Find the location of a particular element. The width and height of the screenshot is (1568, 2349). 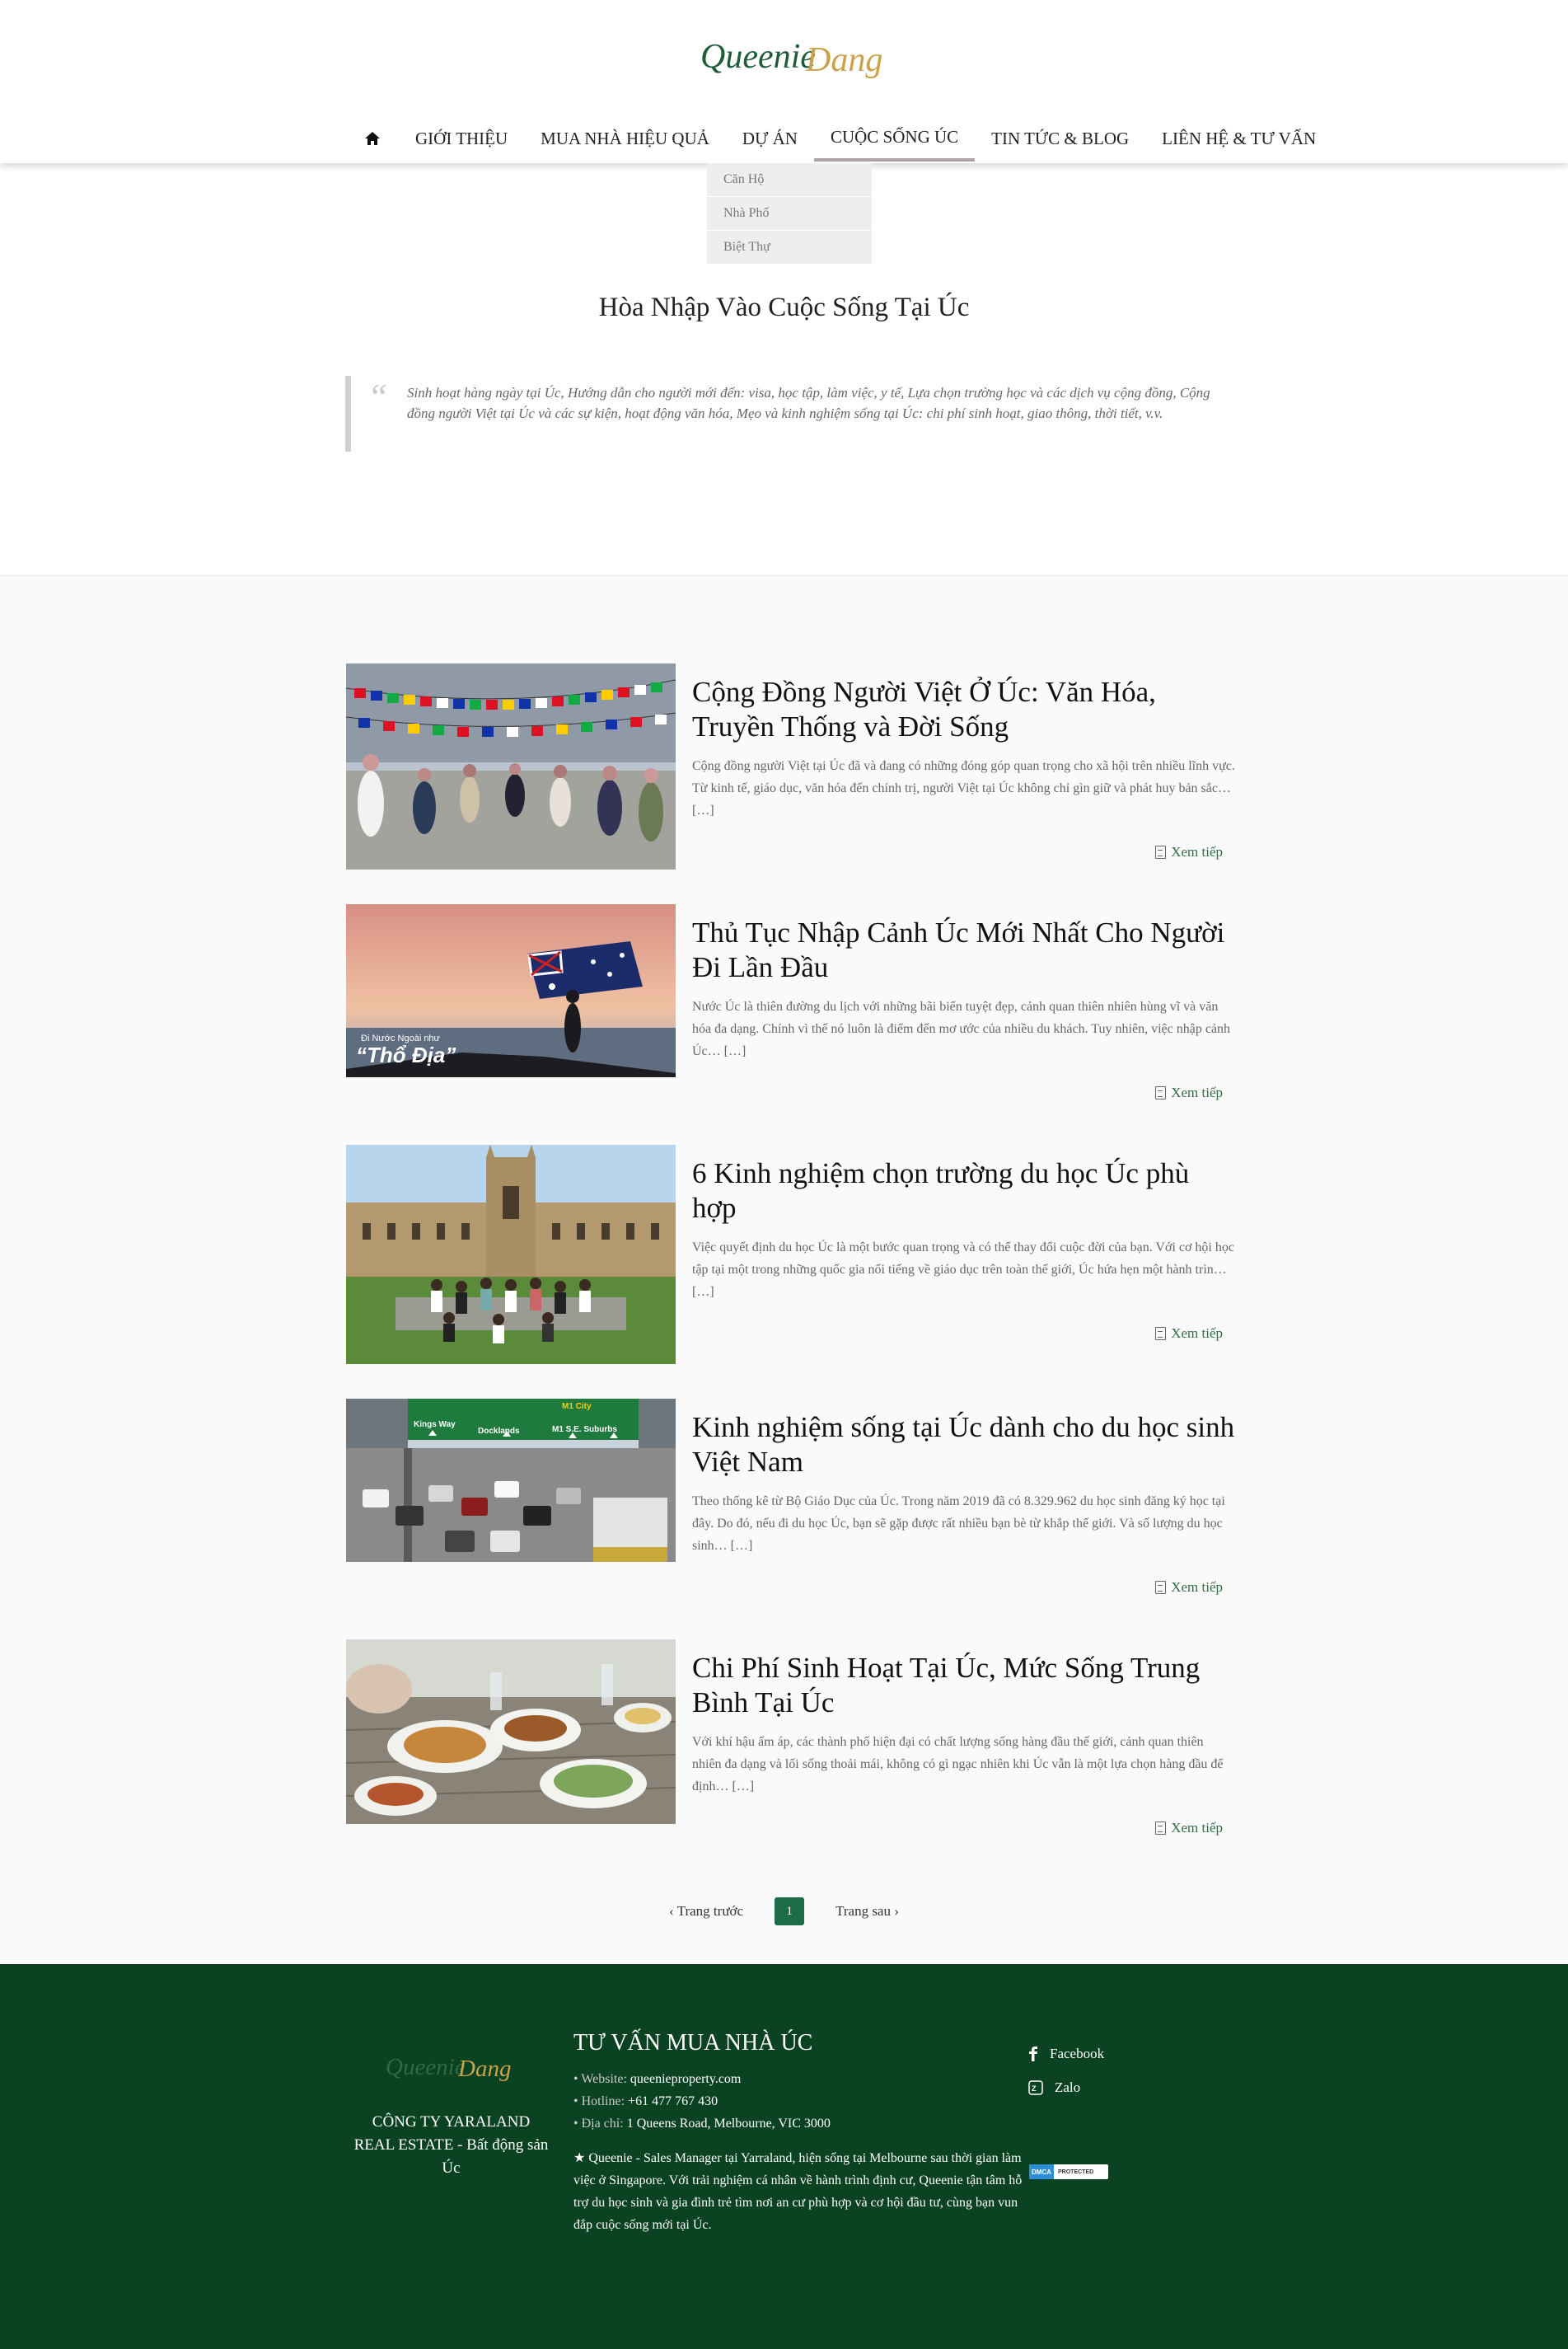

street-festival-image is located at coordinates (511, 767).